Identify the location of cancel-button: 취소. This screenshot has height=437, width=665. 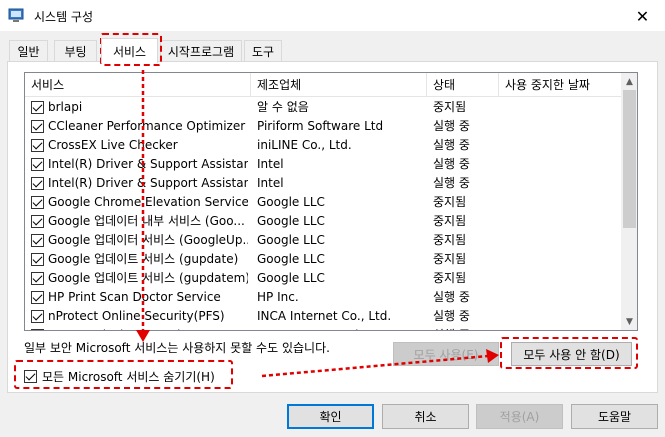
(425, 416).